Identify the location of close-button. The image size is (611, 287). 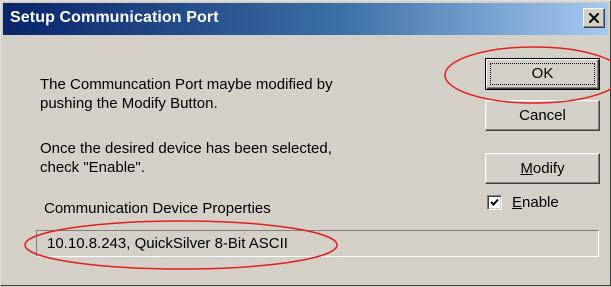
(594, 18).